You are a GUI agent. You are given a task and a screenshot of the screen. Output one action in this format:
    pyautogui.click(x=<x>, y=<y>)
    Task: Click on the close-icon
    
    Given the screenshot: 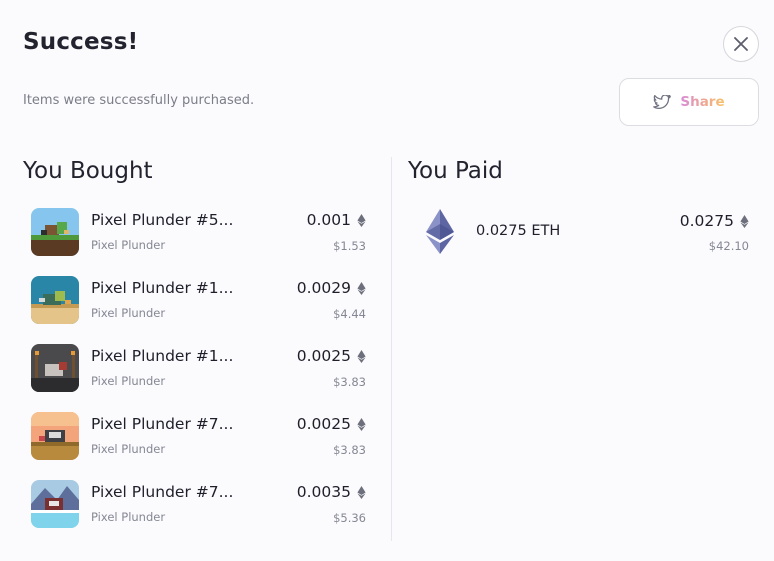 What is the action you would take?
    pyautogui.click(x=741, y=44)
    